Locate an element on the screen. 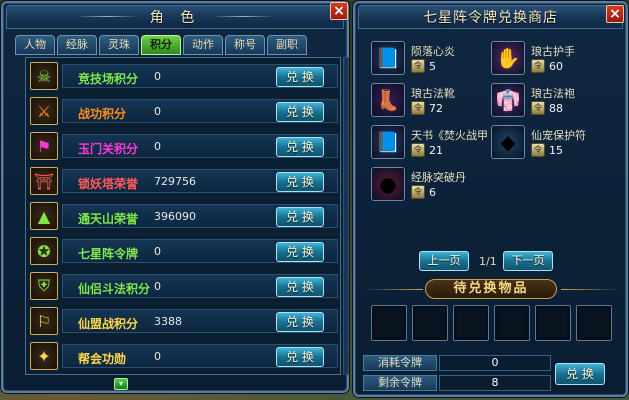 The height and width of the screenshot is (400, 629). seven-star-token-icon: ✪ is located at coordinates (44, 251).